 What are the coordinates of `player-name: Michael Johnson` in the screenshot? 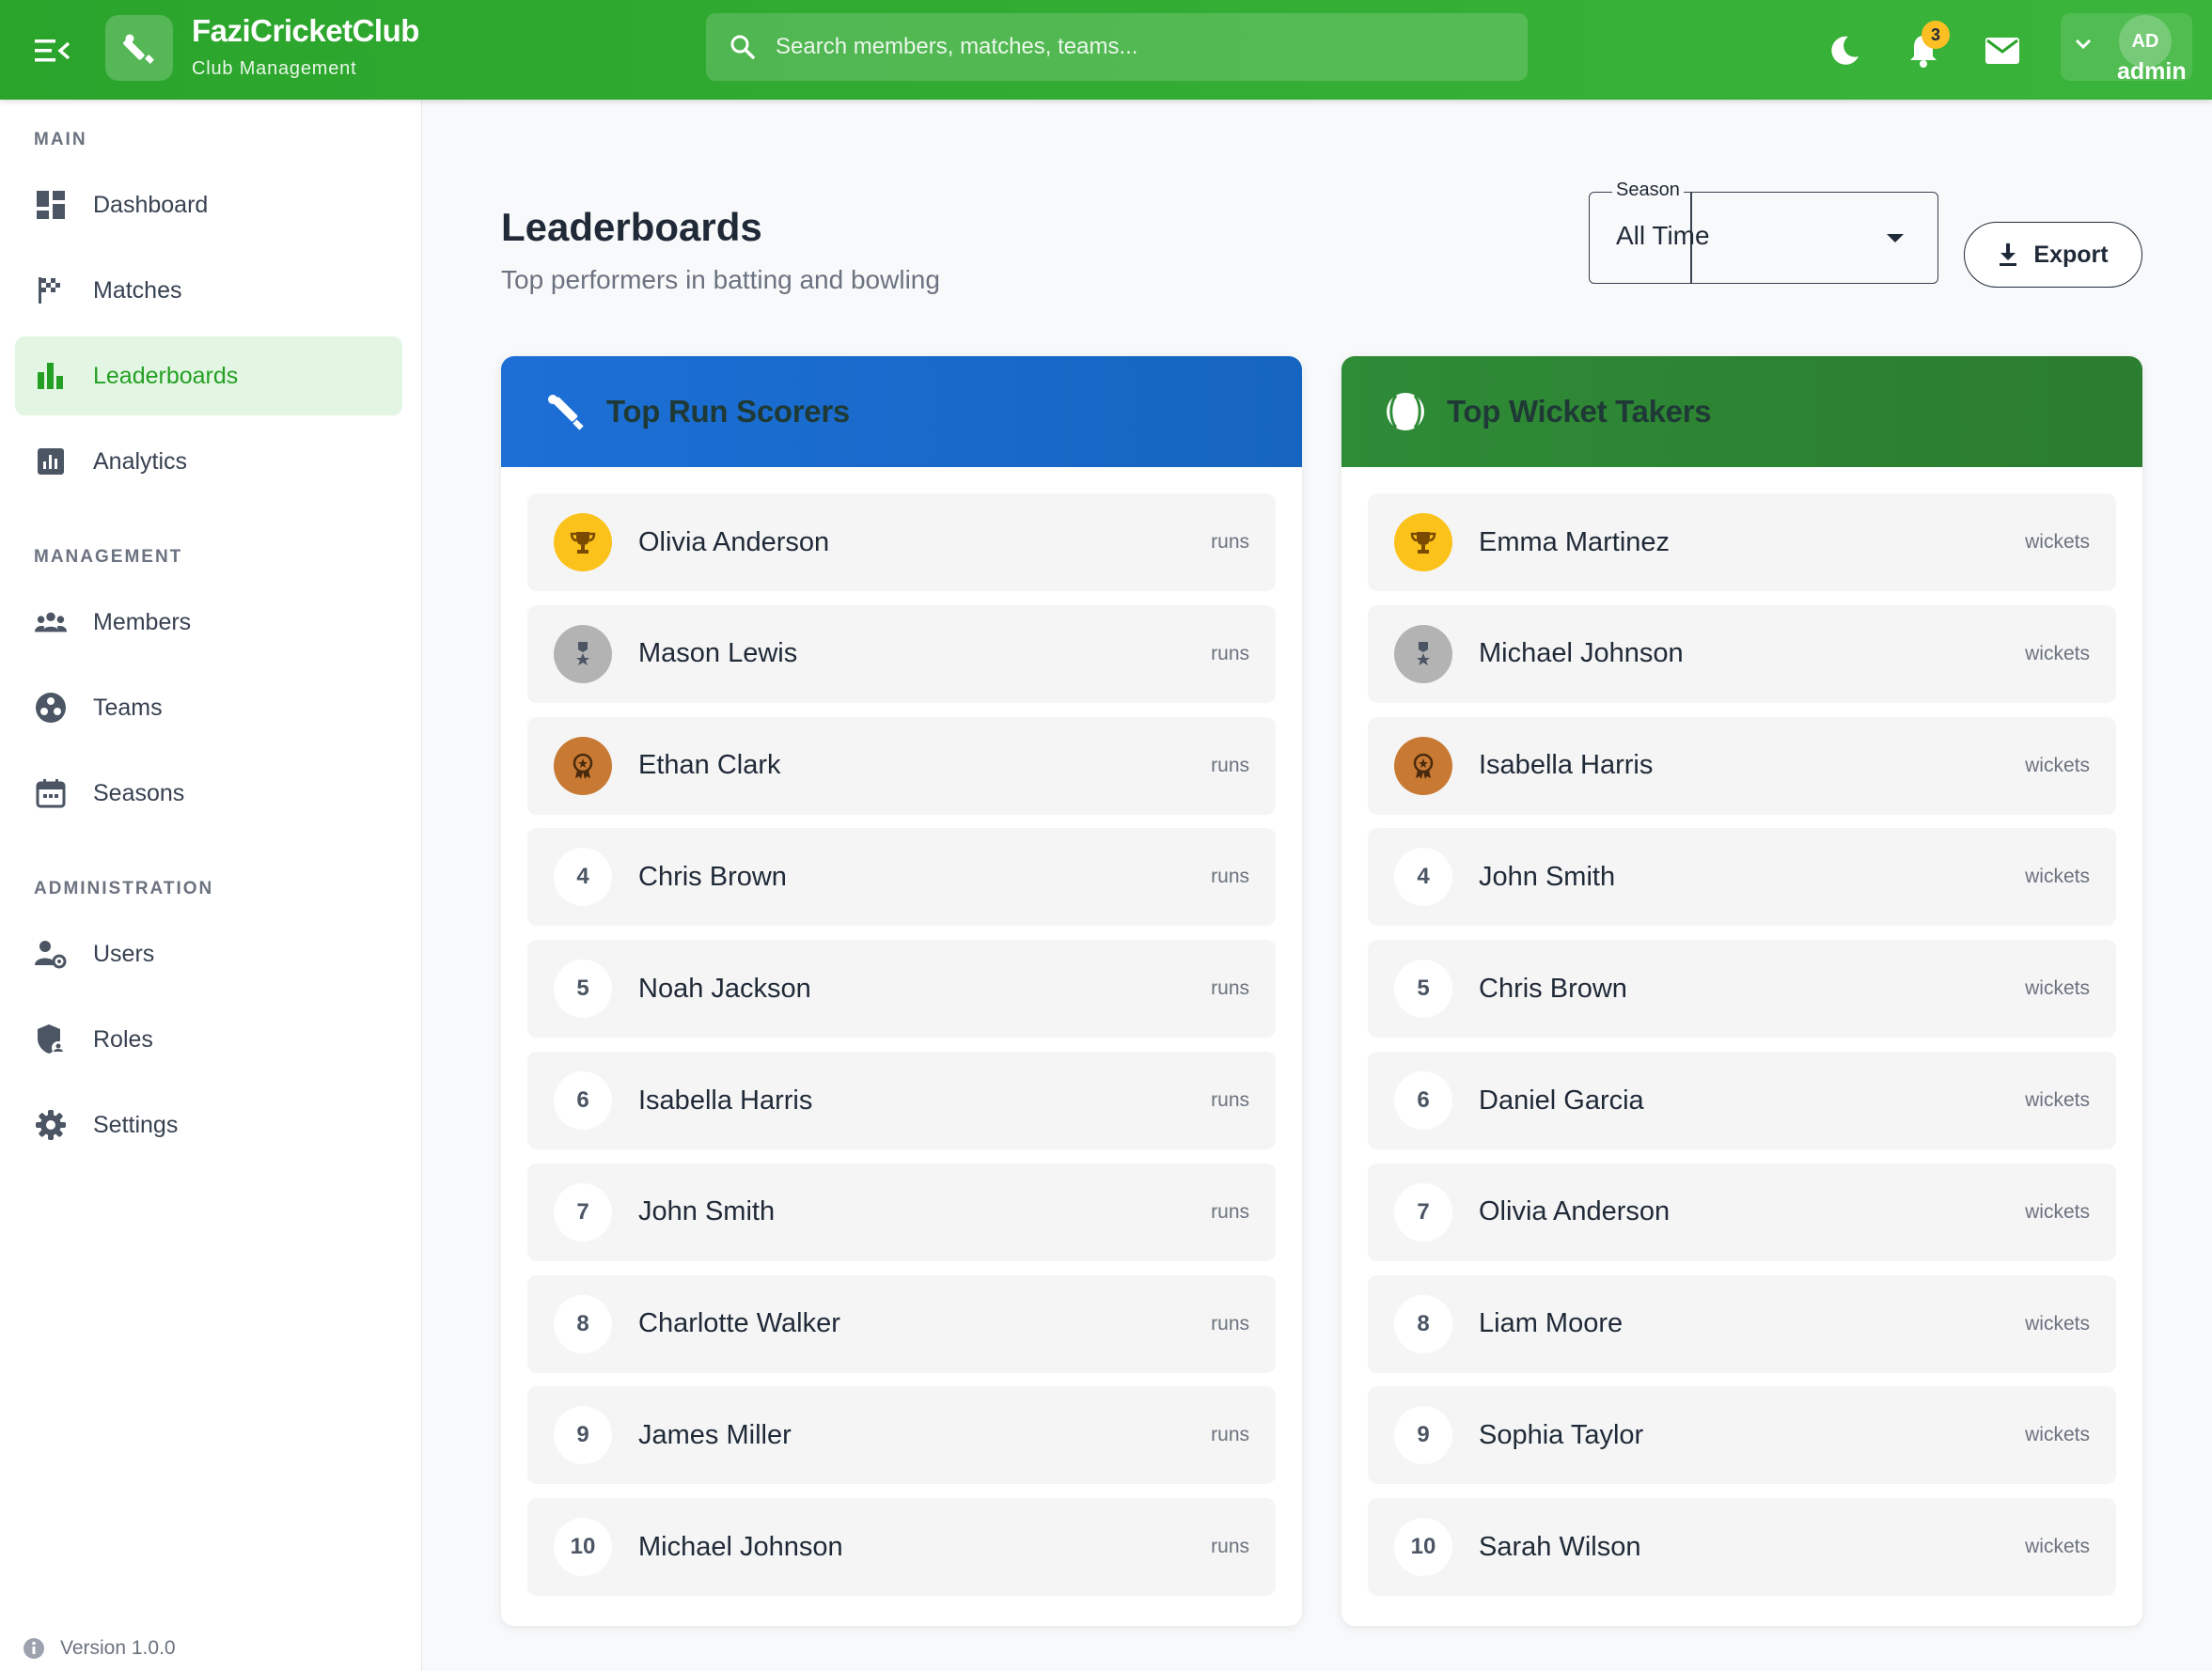 It's located at (740, 1546).